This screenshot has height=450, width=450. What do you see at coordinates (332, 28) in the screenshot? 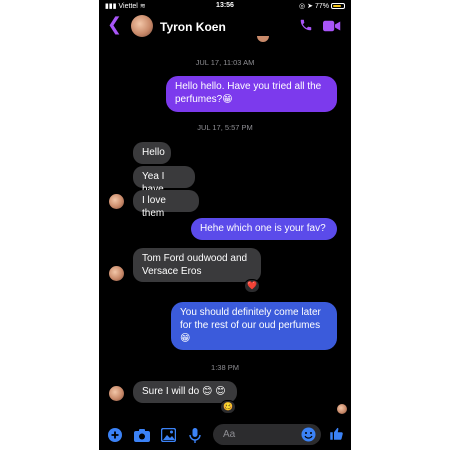
I see `video-icon` at bounding box center [332, 28].